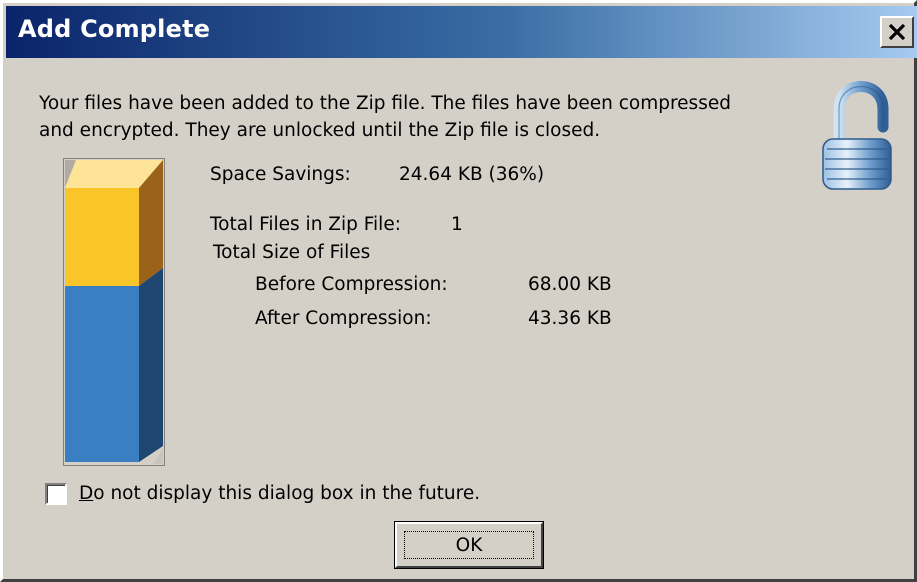 This screenshot has width=917, height=582. What do you see at coordinates (897, 32) in the screenshot?
I see `close-button` at bounding box center [897, 32].